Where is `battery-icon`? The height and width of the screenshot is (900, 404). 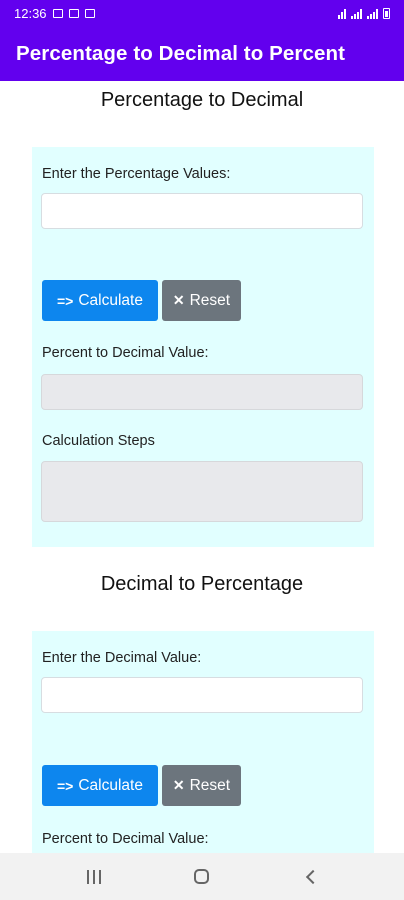
battery-icon is located at coordinates (386, 13).